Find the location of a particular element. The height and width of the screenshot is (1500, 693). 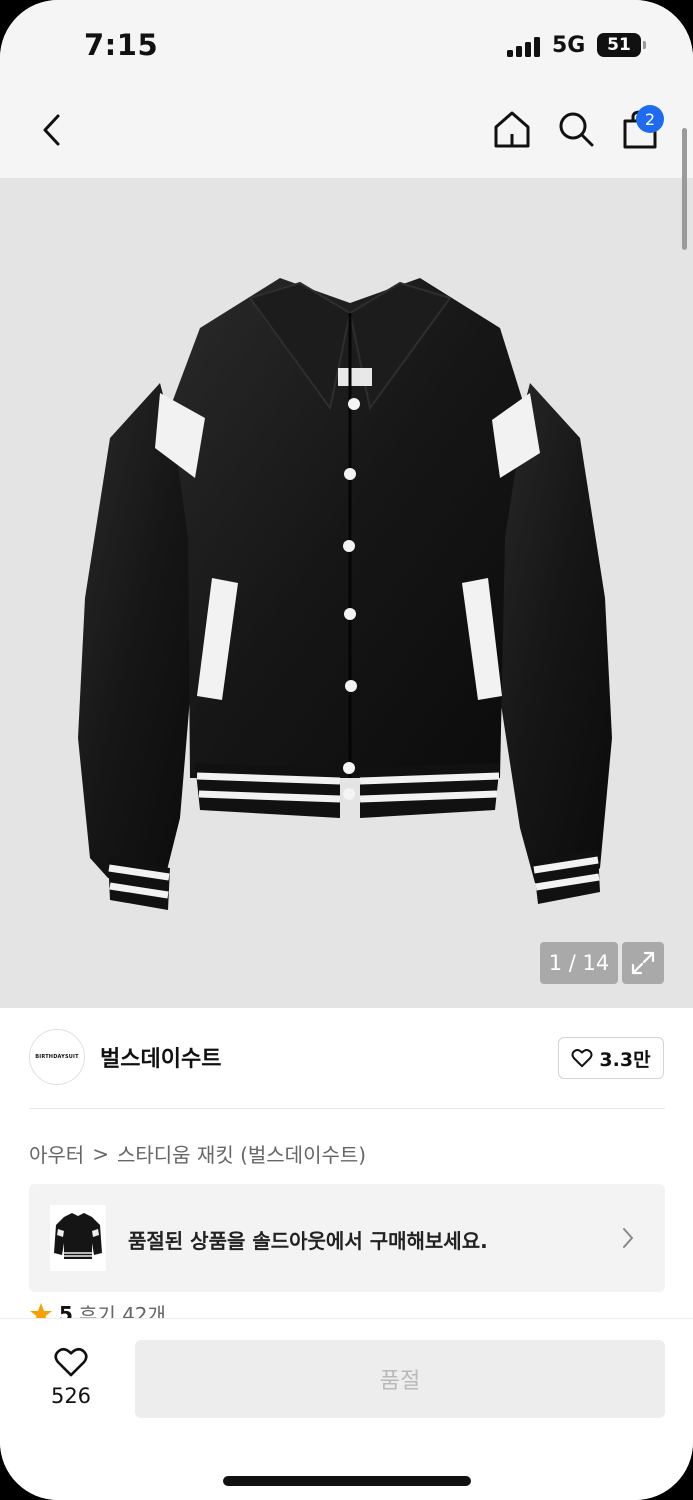

chevron-left-icon is located at coordinates (51, 130).